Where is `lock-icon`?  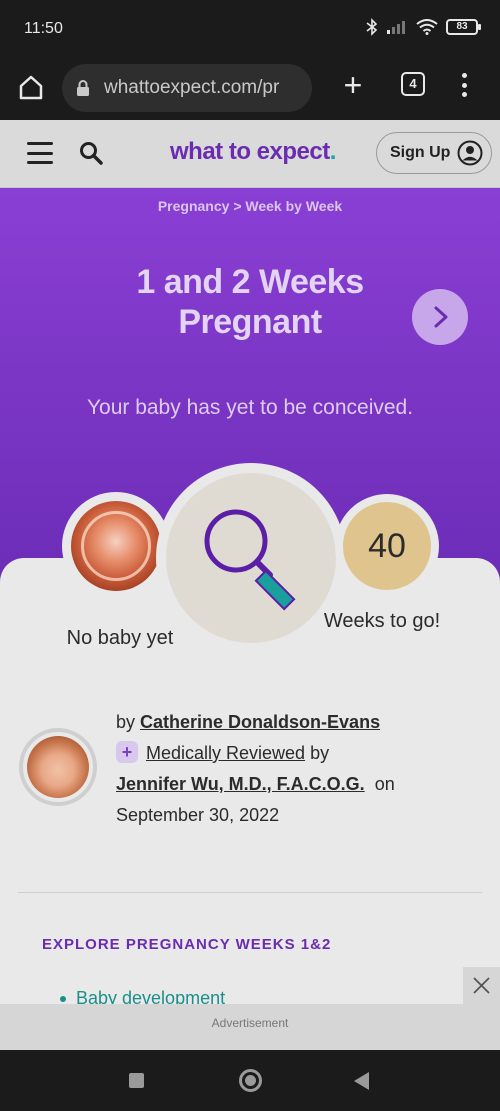 lock-icon is located at coordinates (83, 88).